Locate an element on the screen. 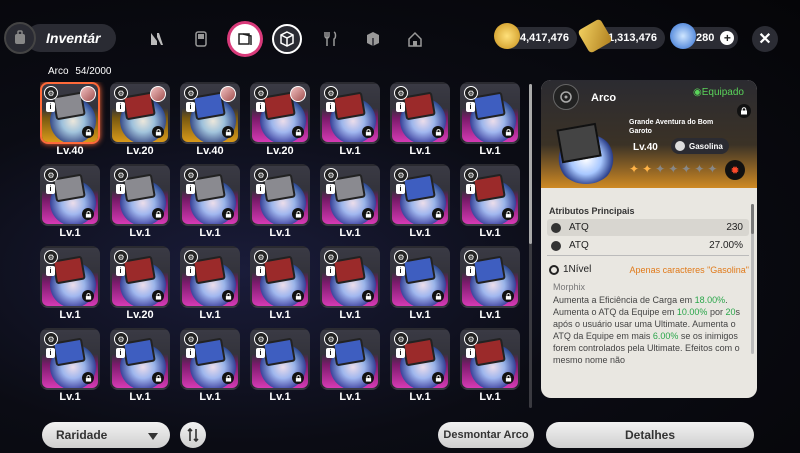  home-icon is located at coordinates (415, 39).